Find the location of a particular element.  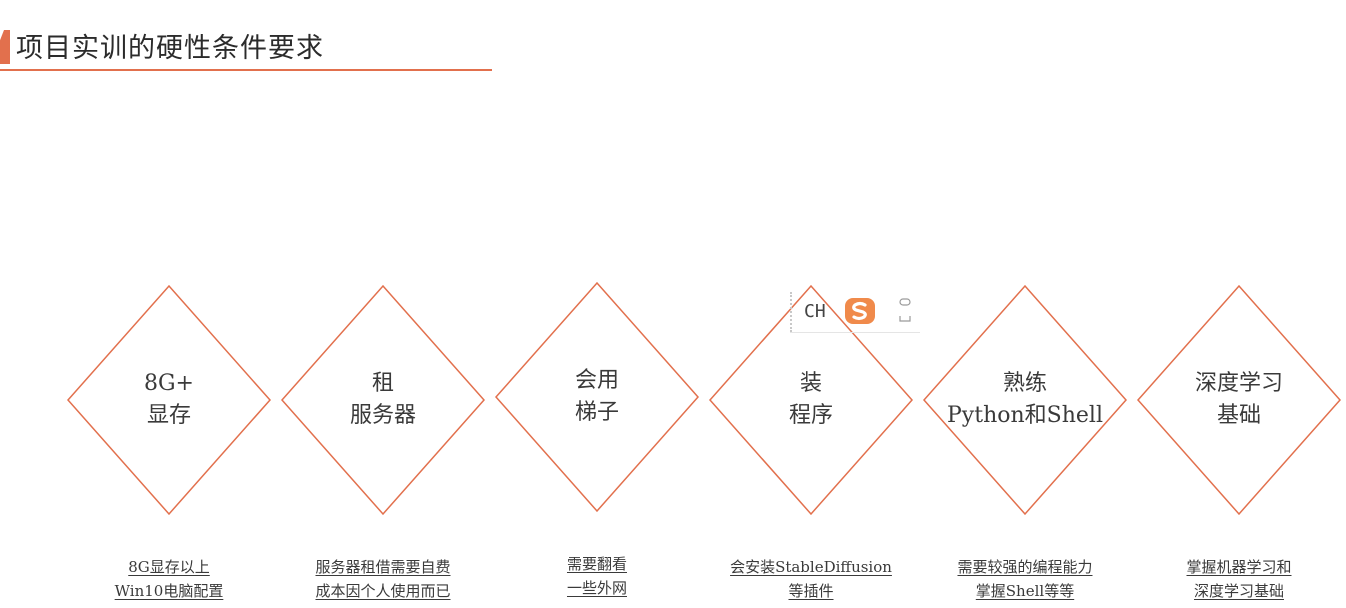

requirement-diamond-python: 熟练 Python和Shell is located at coordinates (1025, 400).